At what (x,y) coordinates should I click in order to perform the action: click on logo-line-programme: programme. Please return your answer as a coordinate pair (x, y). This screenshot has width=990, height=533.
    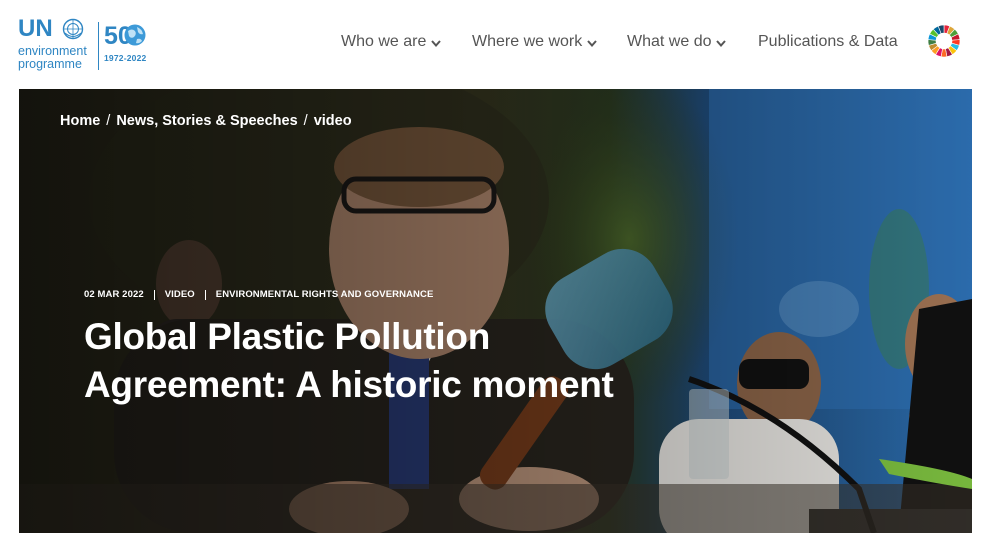
    Looking at the image, I should click on (50, 64).